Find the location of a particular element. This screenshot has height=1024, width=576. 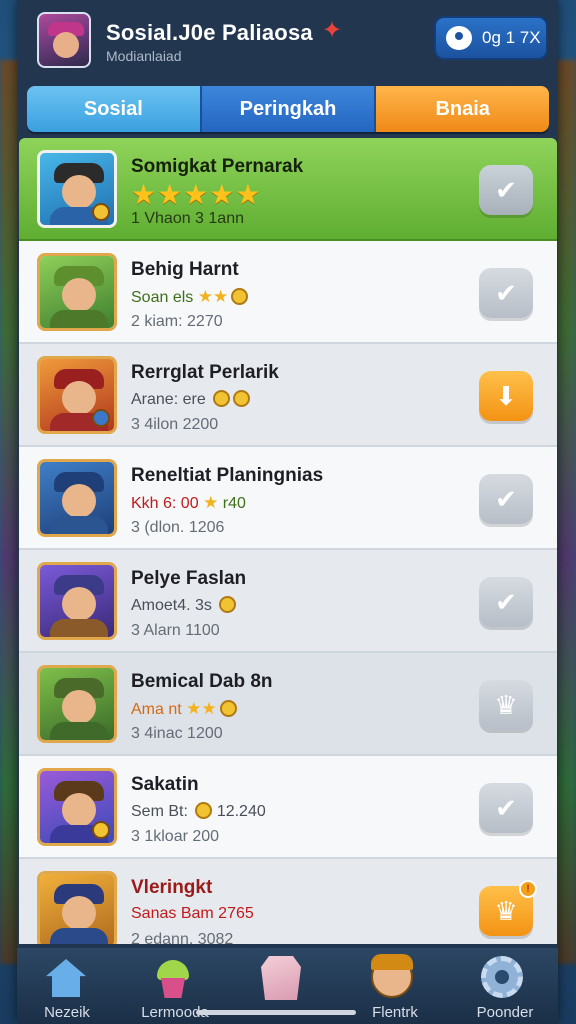

nav-label: Poonder is located at coordinates (505, 1012).